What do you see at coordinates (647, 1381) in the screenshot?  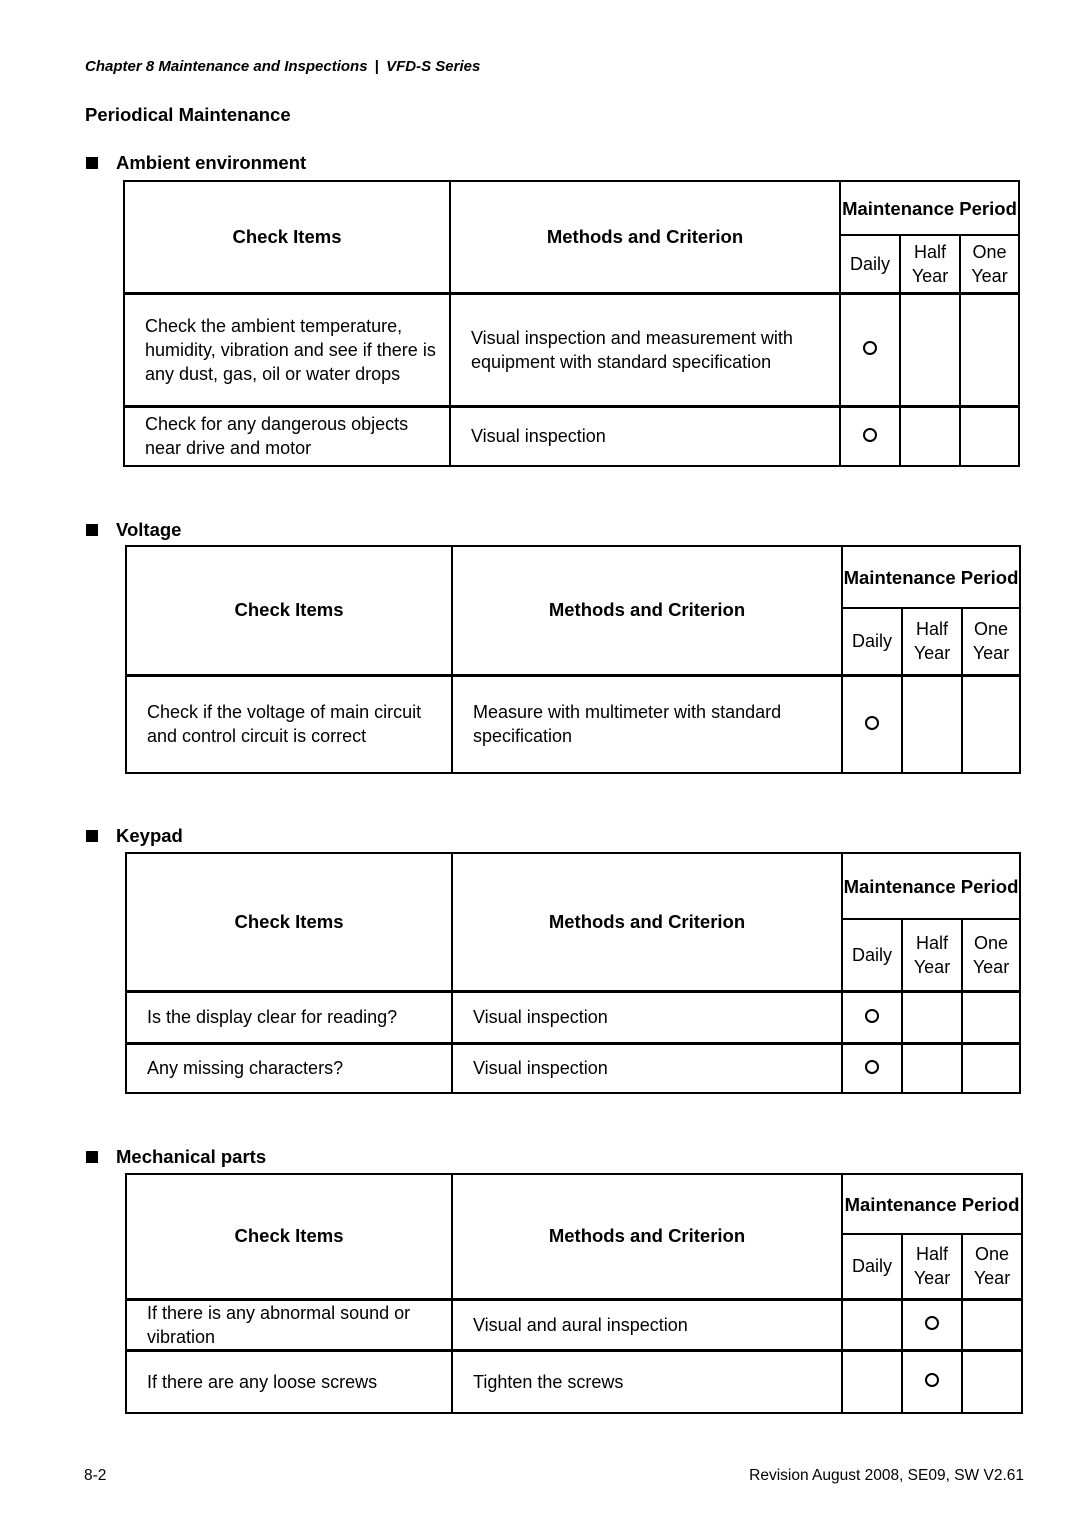 I see `method-criterion: Tighten the screws` at bounding box center [647, 1381].